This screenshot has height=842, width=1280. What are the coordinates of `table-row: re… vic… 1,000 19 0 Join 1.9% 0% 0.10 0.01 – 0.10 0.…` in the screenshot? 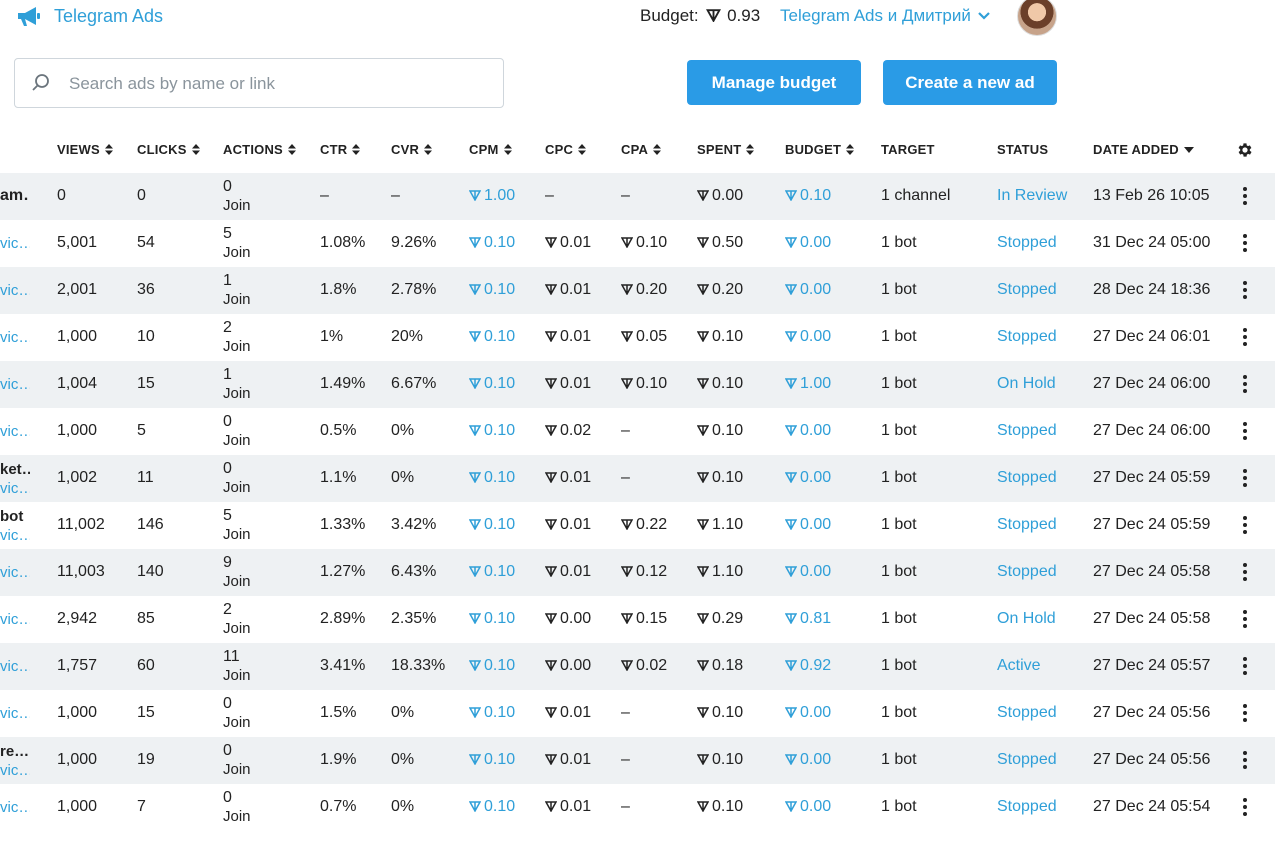 It's located at (637, 760).